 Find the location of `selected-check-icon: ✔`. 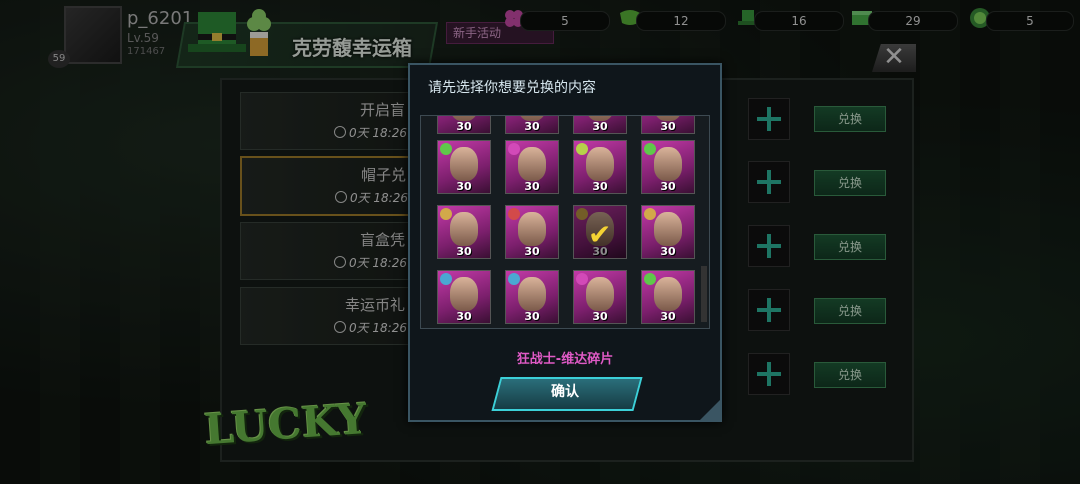

selected-check-icon: ✔ is located at coordinates (600, 234).